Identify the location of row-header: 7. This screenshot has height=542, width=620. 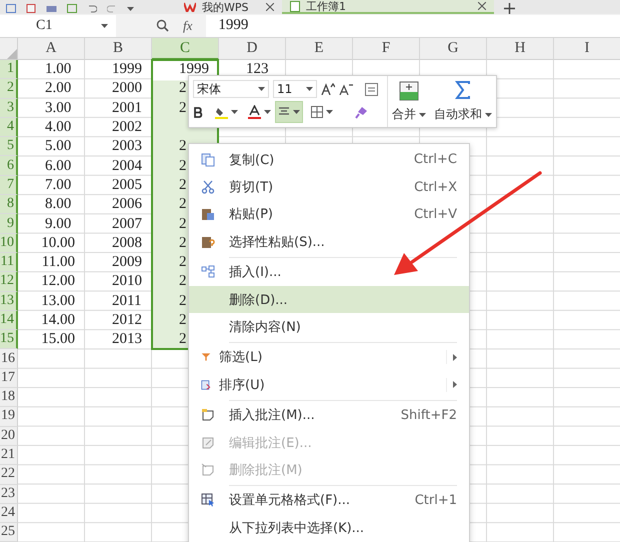
(9, 186).